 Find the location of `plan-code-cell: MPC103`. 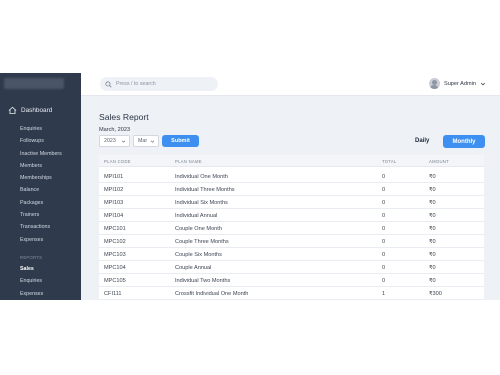

plan-code-cell: MPC103 is located at coordinates (115, 255).